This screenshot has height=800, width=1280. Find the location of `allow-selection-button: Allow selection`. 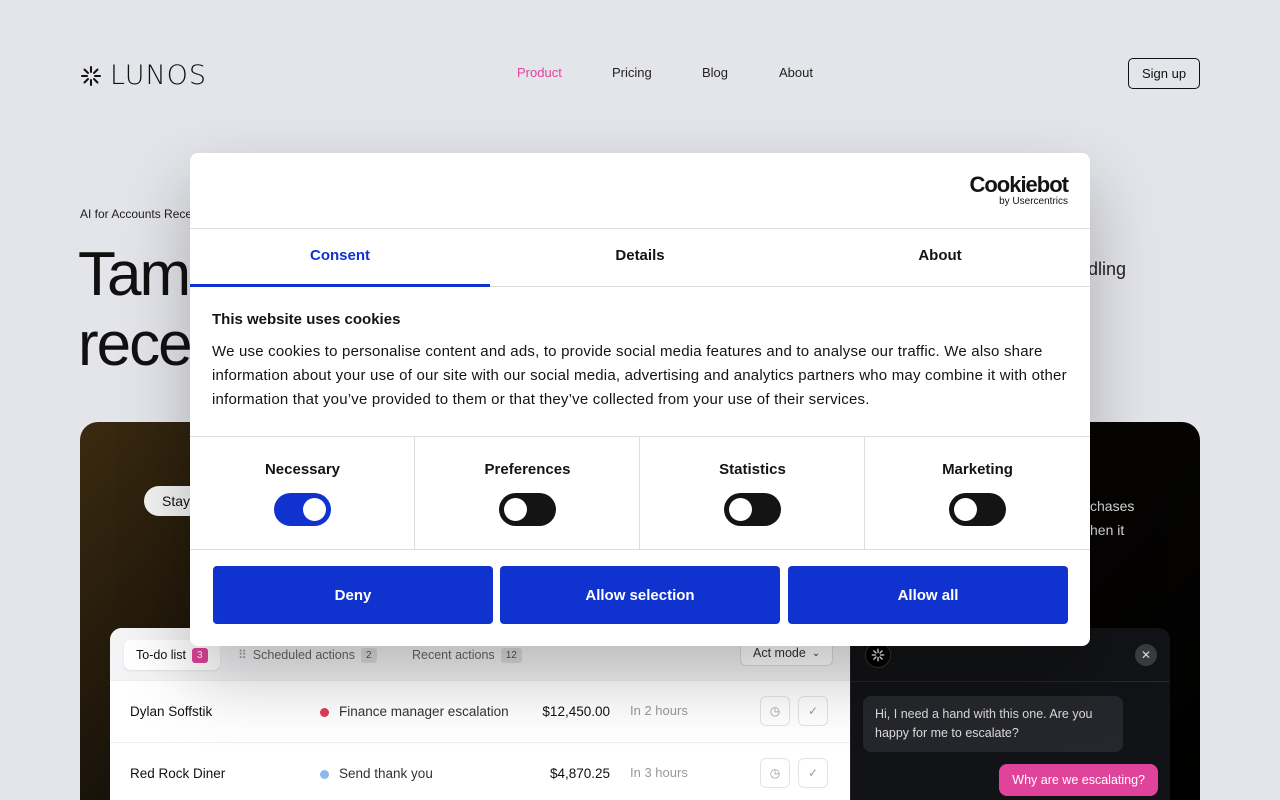

allow-selection-button: Allow selection is located at coordinates (640, 595).